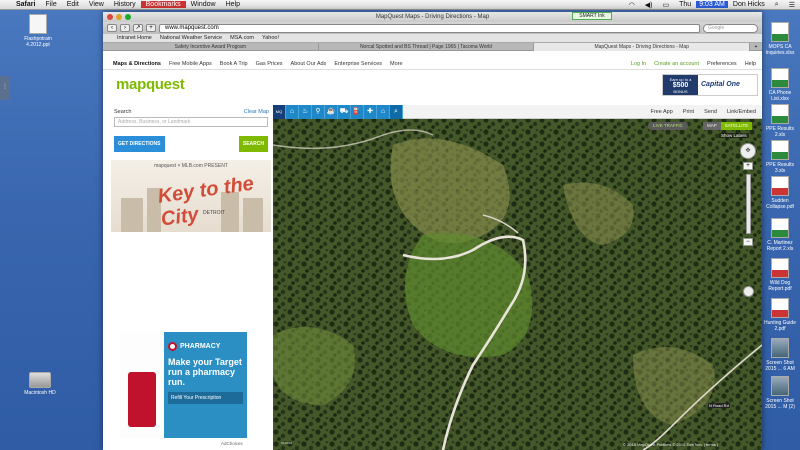 The height and width of the screenshot is (450, 800). What do you see at coordinates (270, 38) in the screenshot?
I see `bookmark-item: Yahoo!` at bounding box center [270, 38].